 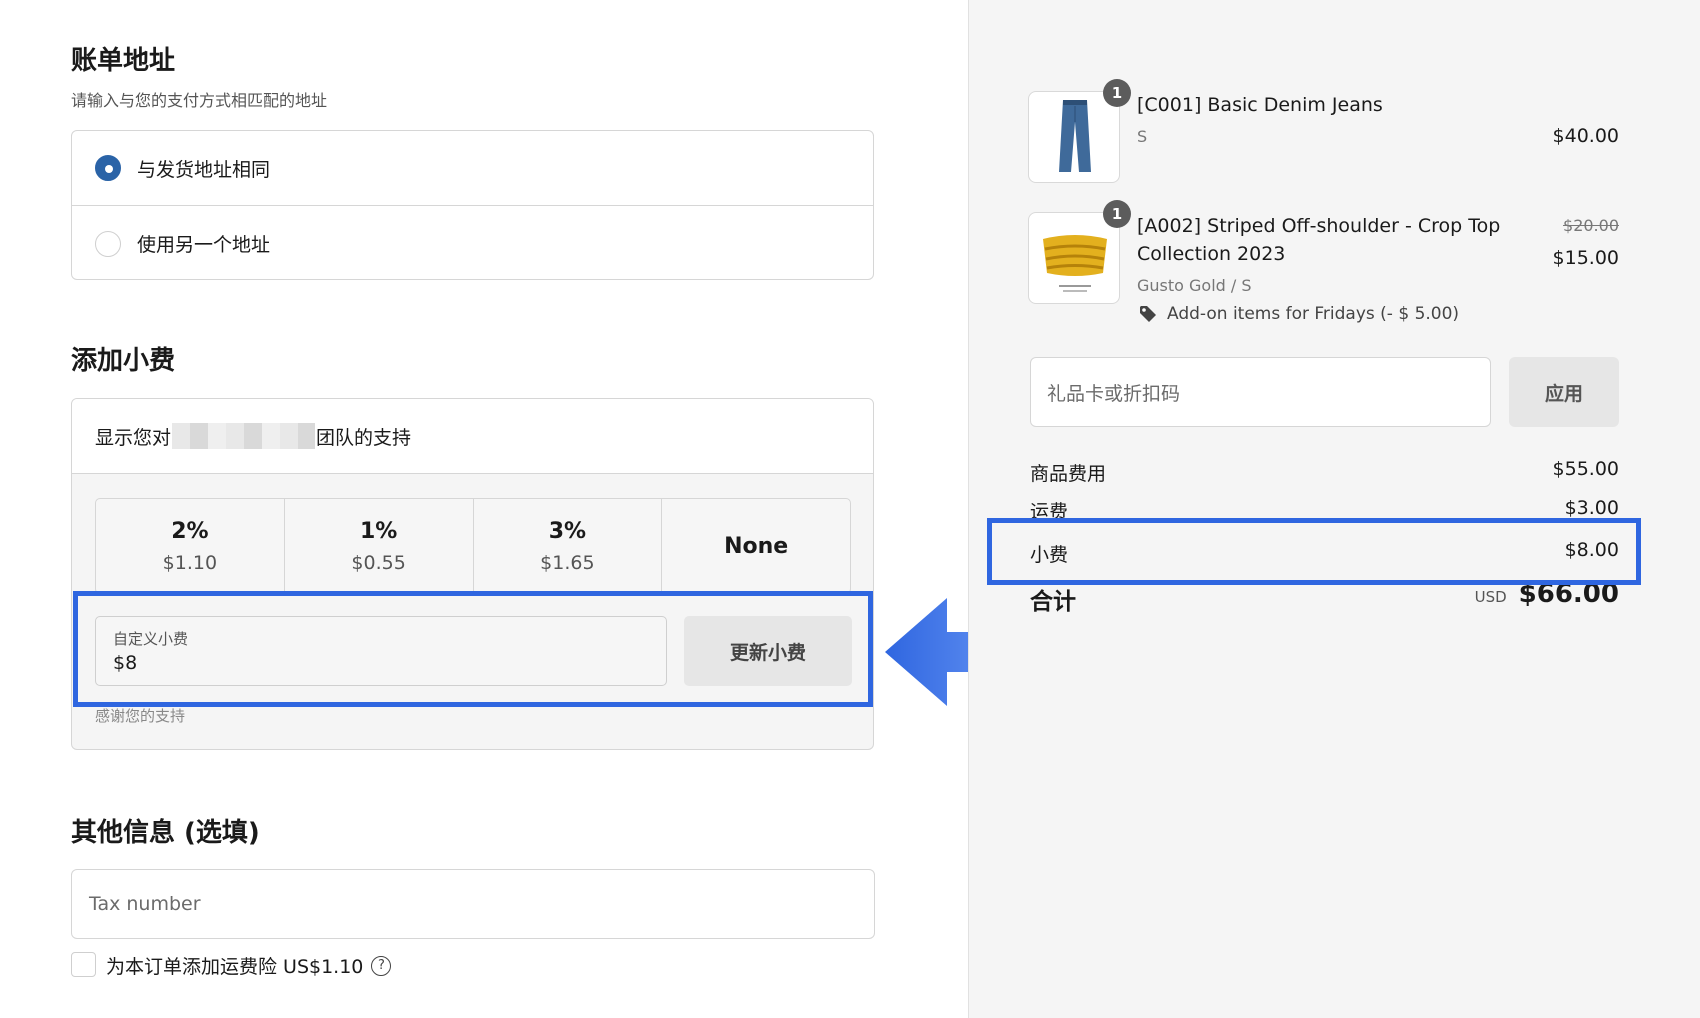 I want to click on billing-address-options: 与发货地址相同 使用另一个地址, so click(x=472, y=205).